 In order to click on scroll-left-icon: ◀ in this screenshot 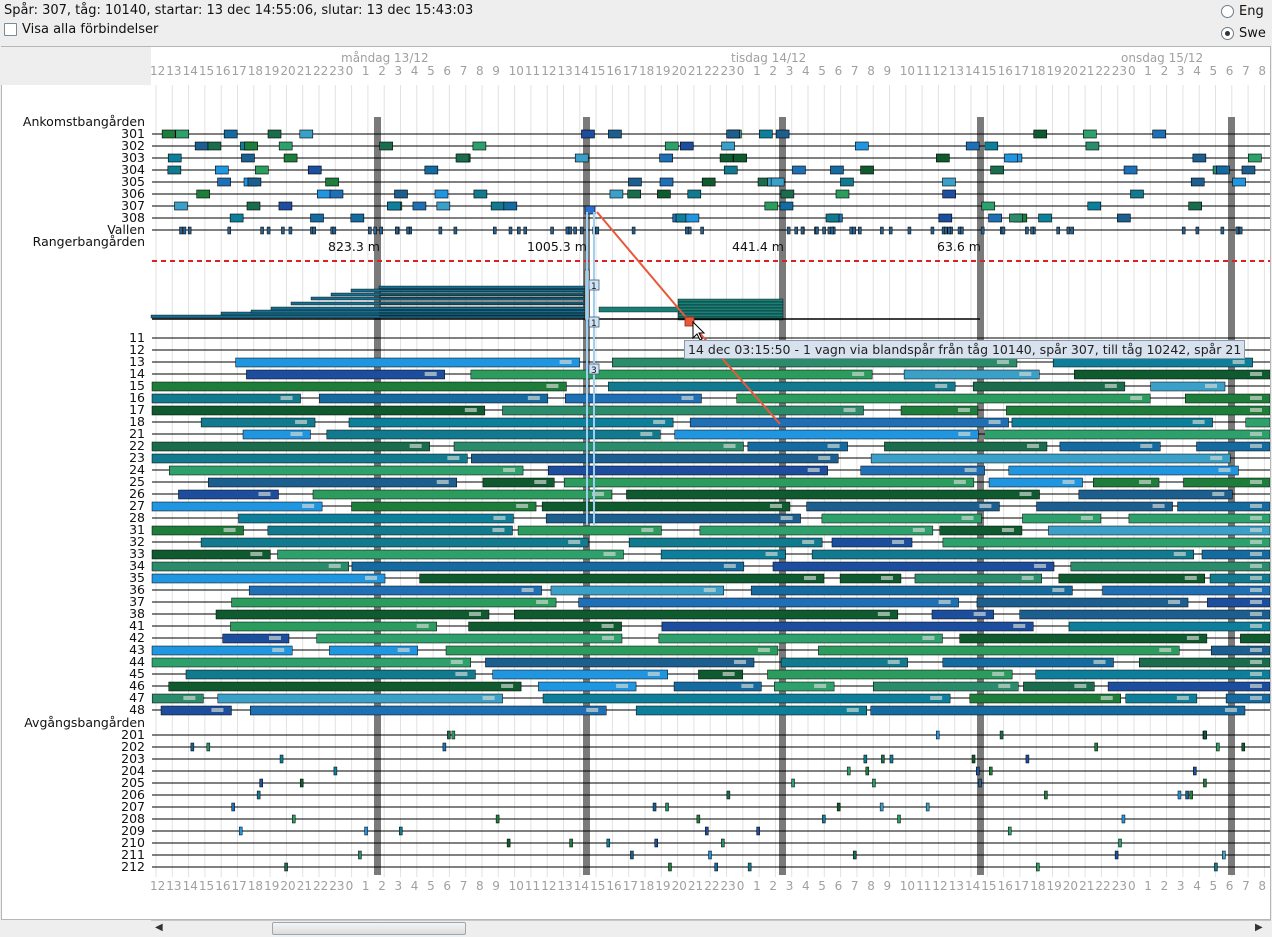, I will do `click(159, 927)`.